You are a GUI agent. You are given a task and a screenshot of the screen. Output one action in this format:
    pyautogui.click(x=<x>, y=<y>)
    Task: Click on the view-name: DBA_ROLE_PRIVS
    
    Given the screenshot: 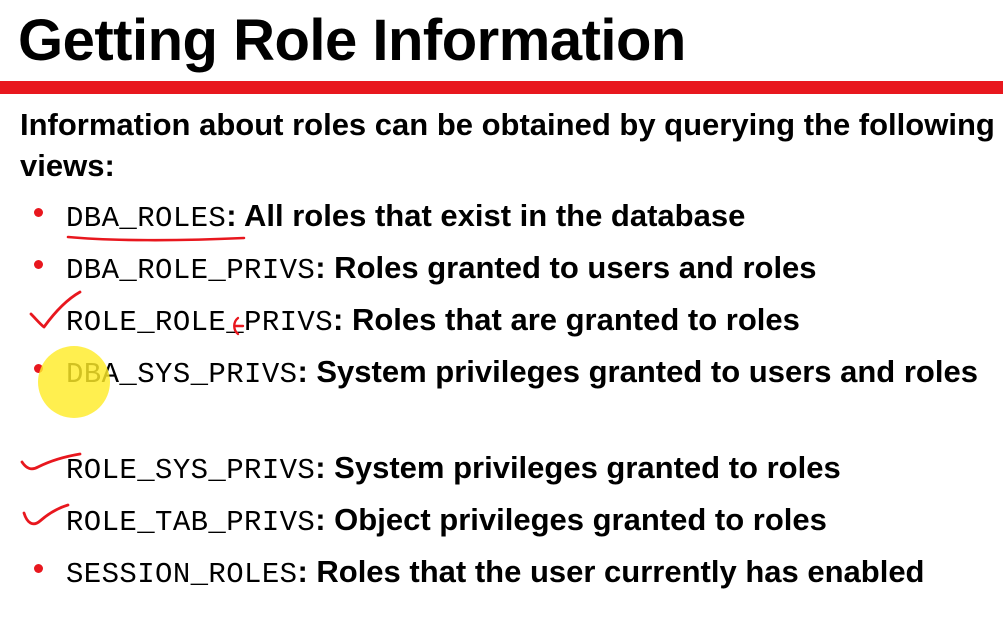 What is the action you would take?
    pyautogui.click(x=191, y=270)
    